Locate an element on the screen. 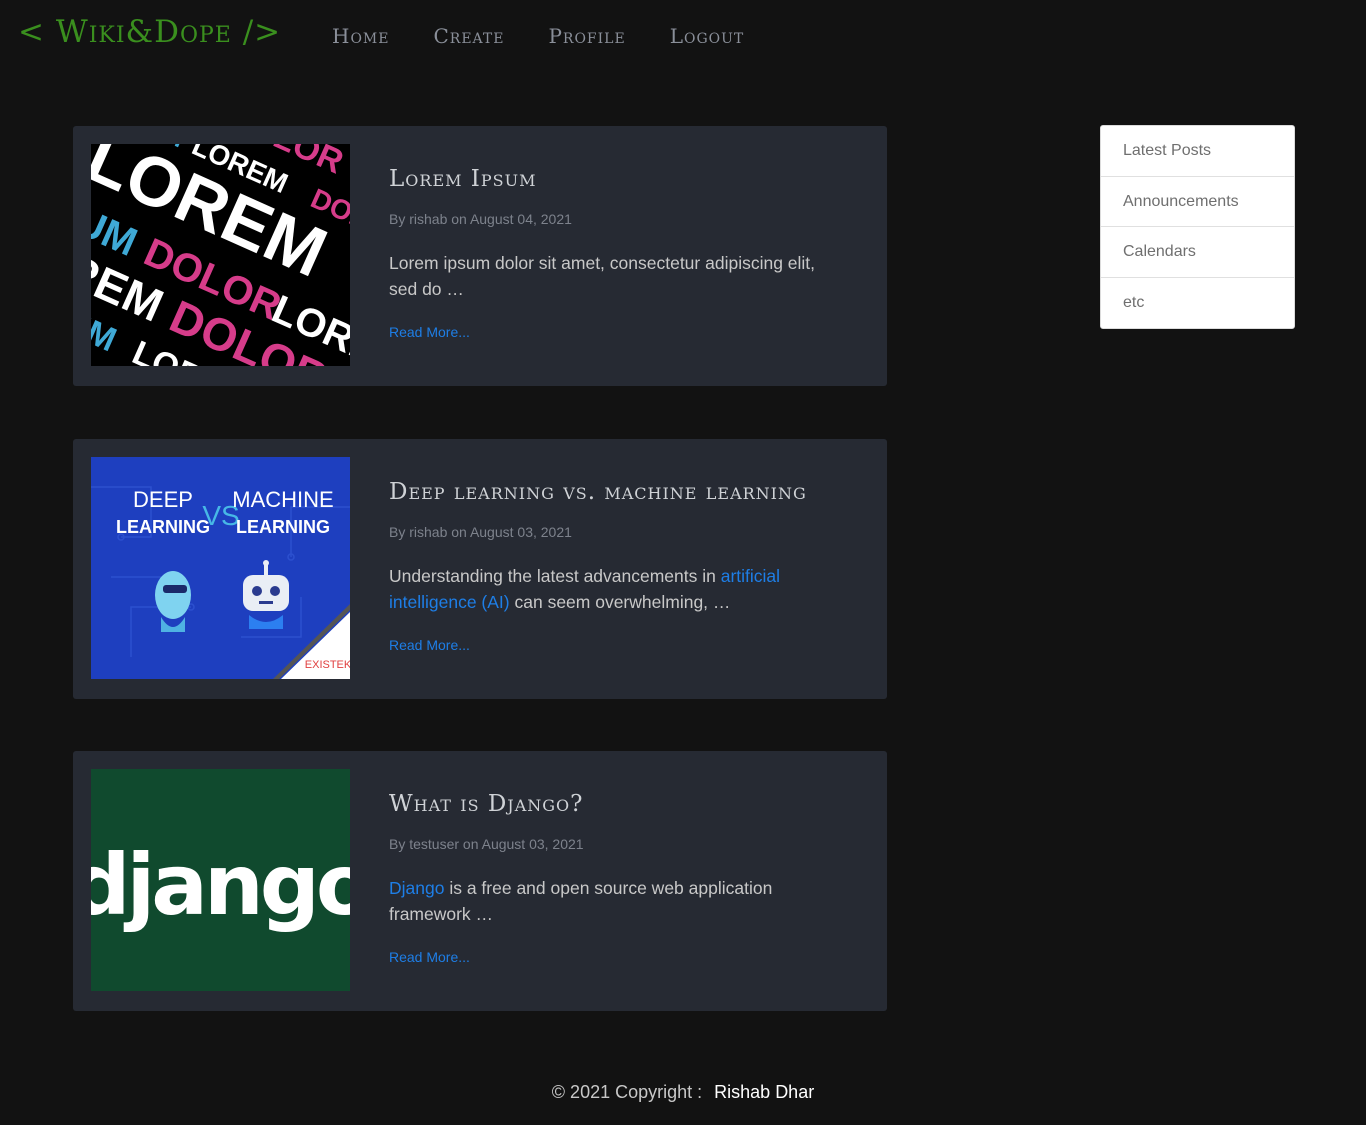 The image size is (1366, 1125). excerpt-text: Understanding the latest advancements in is located at coordinates (555, 576).